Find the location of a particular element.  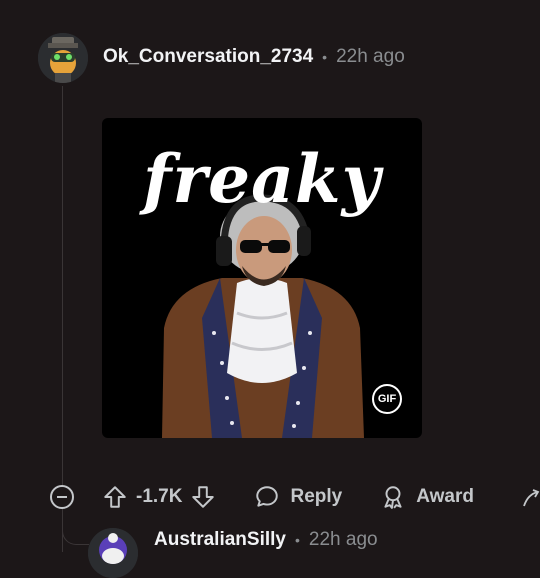

reply-username: AustralianSilly is located at coordinates (220, 540).